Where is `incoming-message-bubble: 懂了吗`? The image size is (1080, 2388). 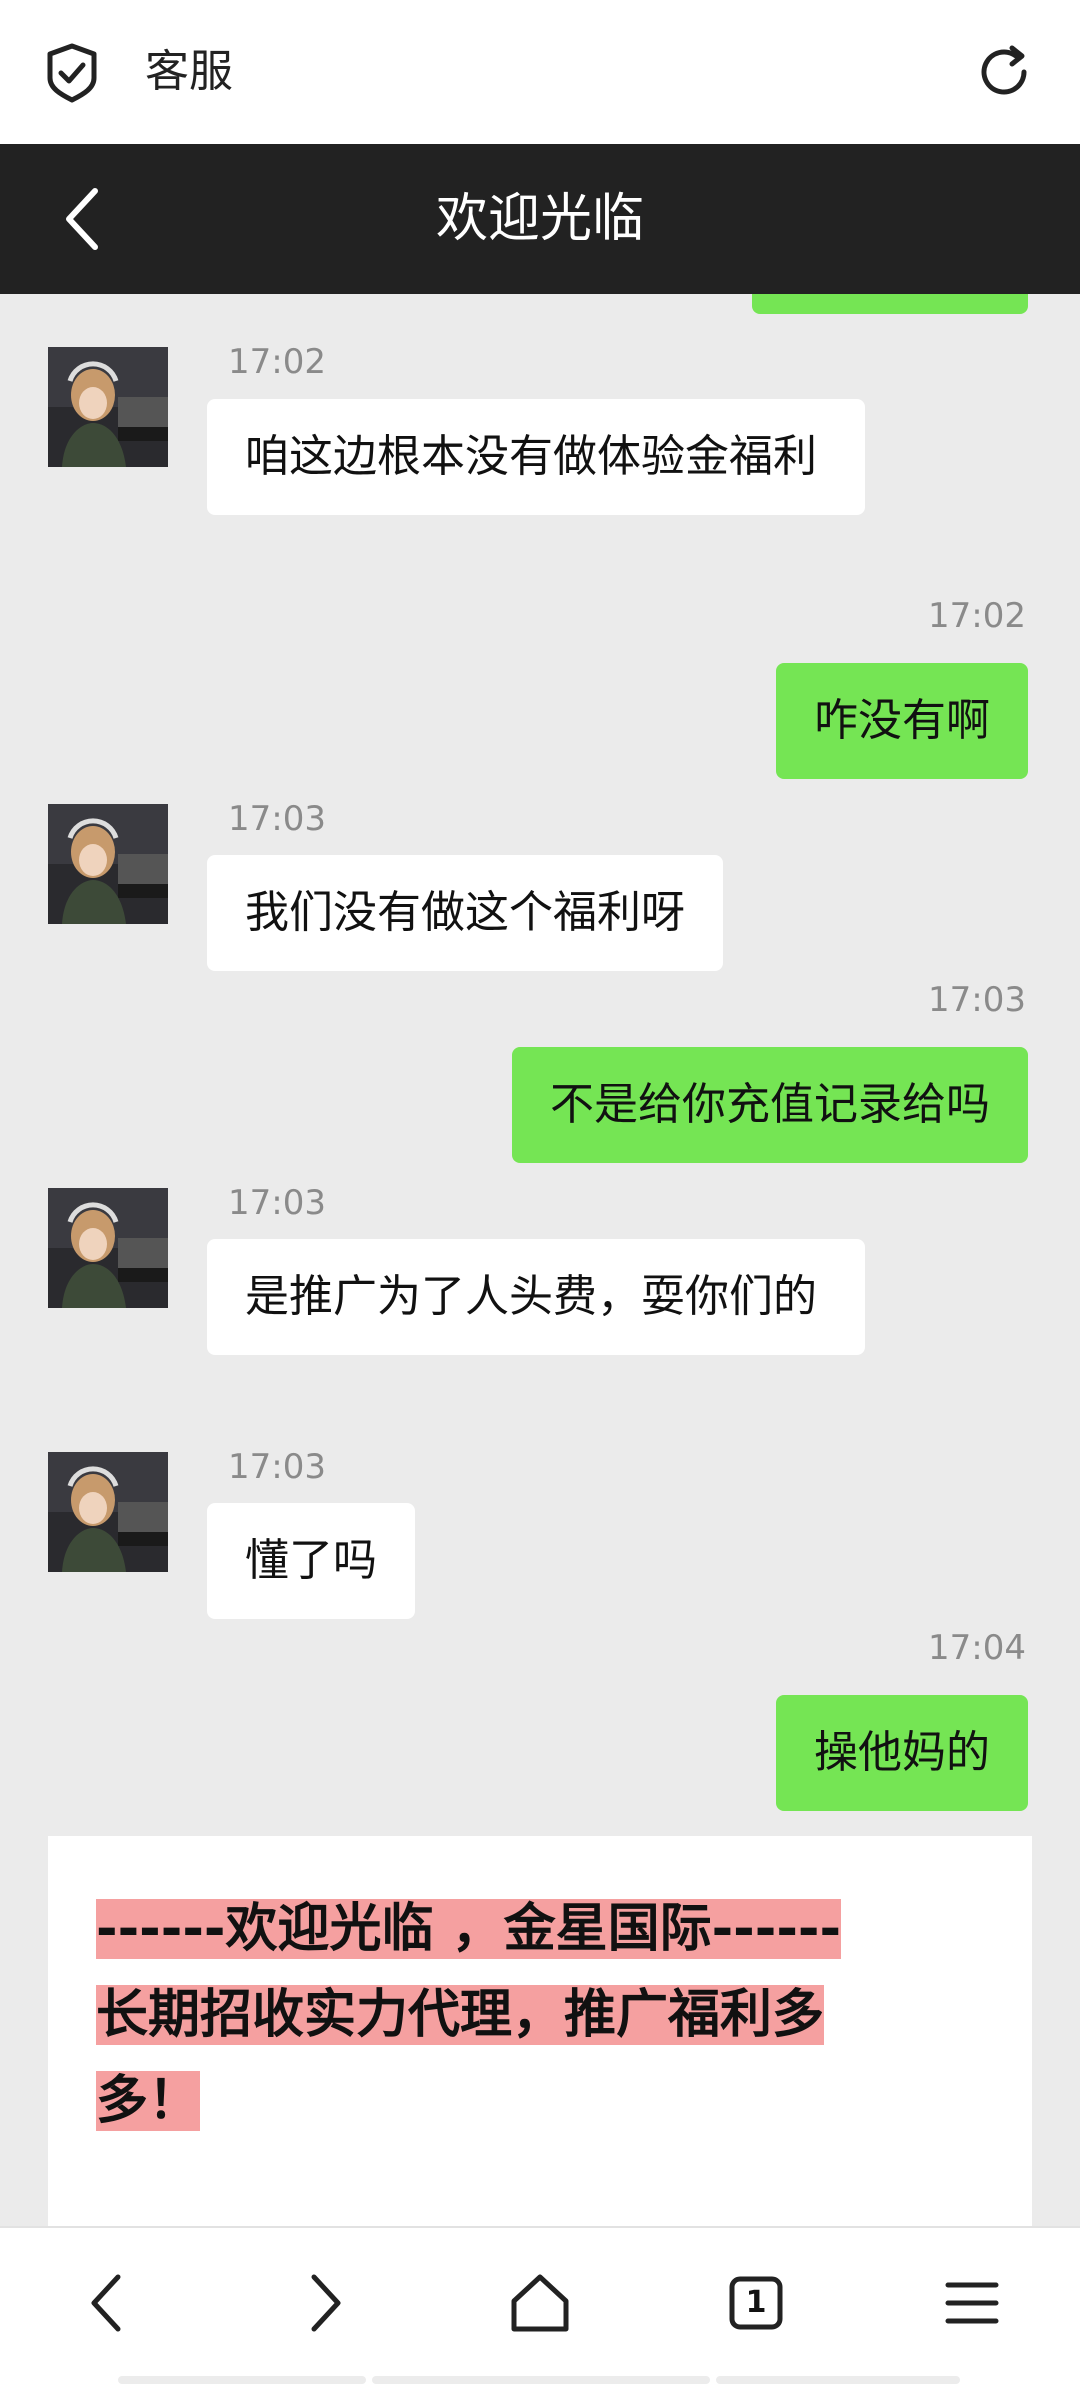
incoming-message-bubble: 懂了吗 is located at coordinates (311, 1561).